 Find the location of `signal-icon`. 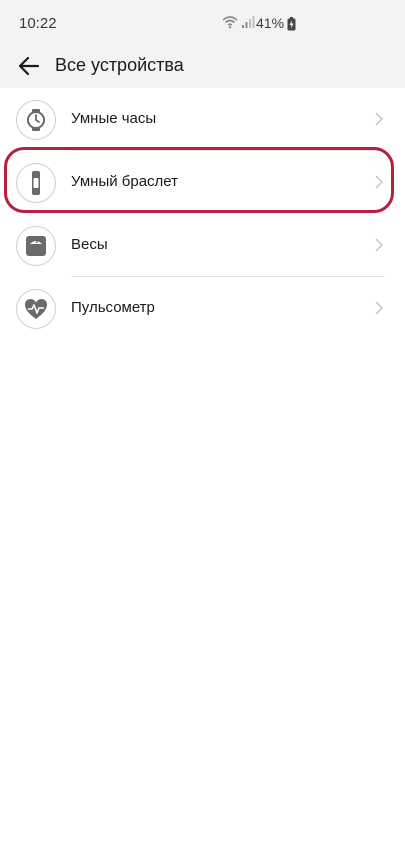

signal-icon is located at coordinates (248, 22).